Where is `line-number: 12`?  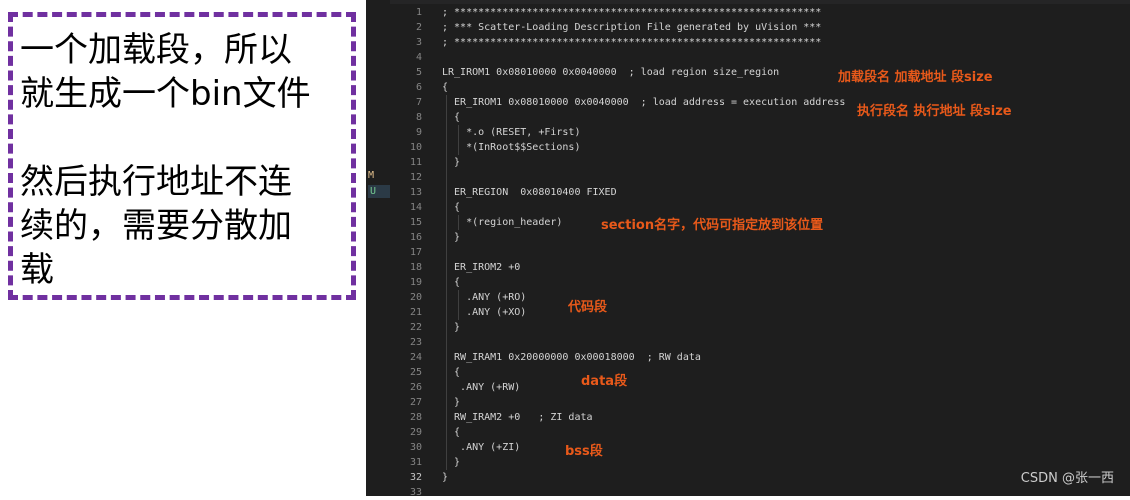 line-number: 12 is located at coordinates (415, 177).